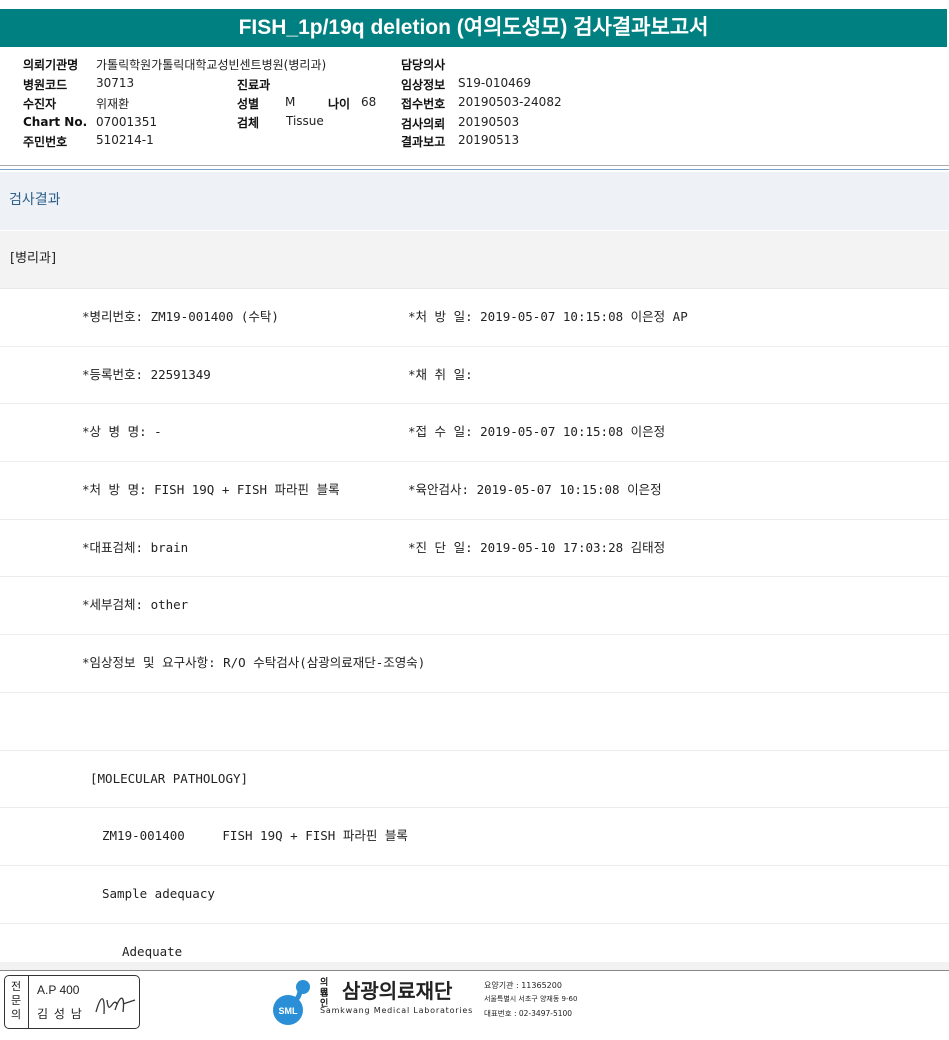 Image resolution: width=949 pixels, height=1040 pixels. I want to click on row-right: *진 단 일: 2019-05-10 17:03:28 김태정, so click(537, 547).